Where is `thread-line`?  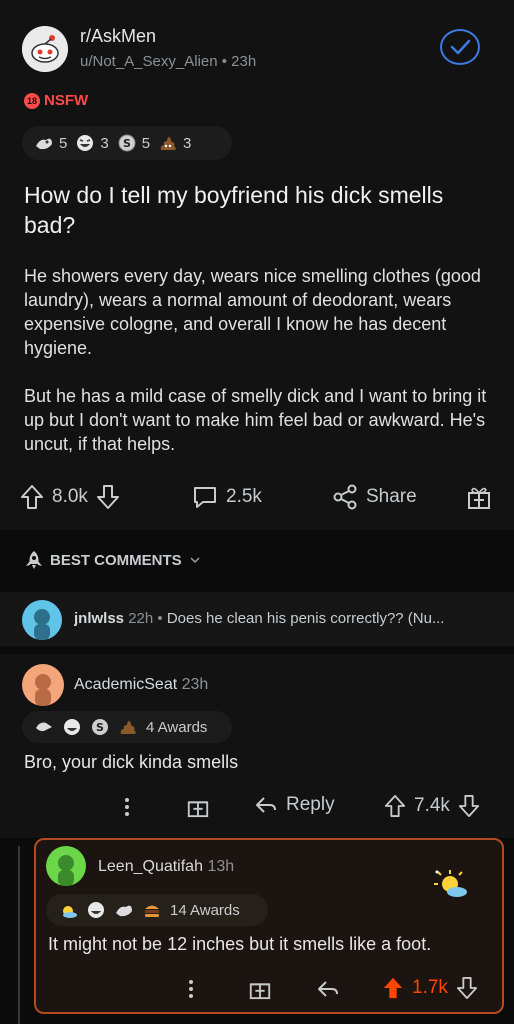
thread-line is located at coordinates (19, 935).